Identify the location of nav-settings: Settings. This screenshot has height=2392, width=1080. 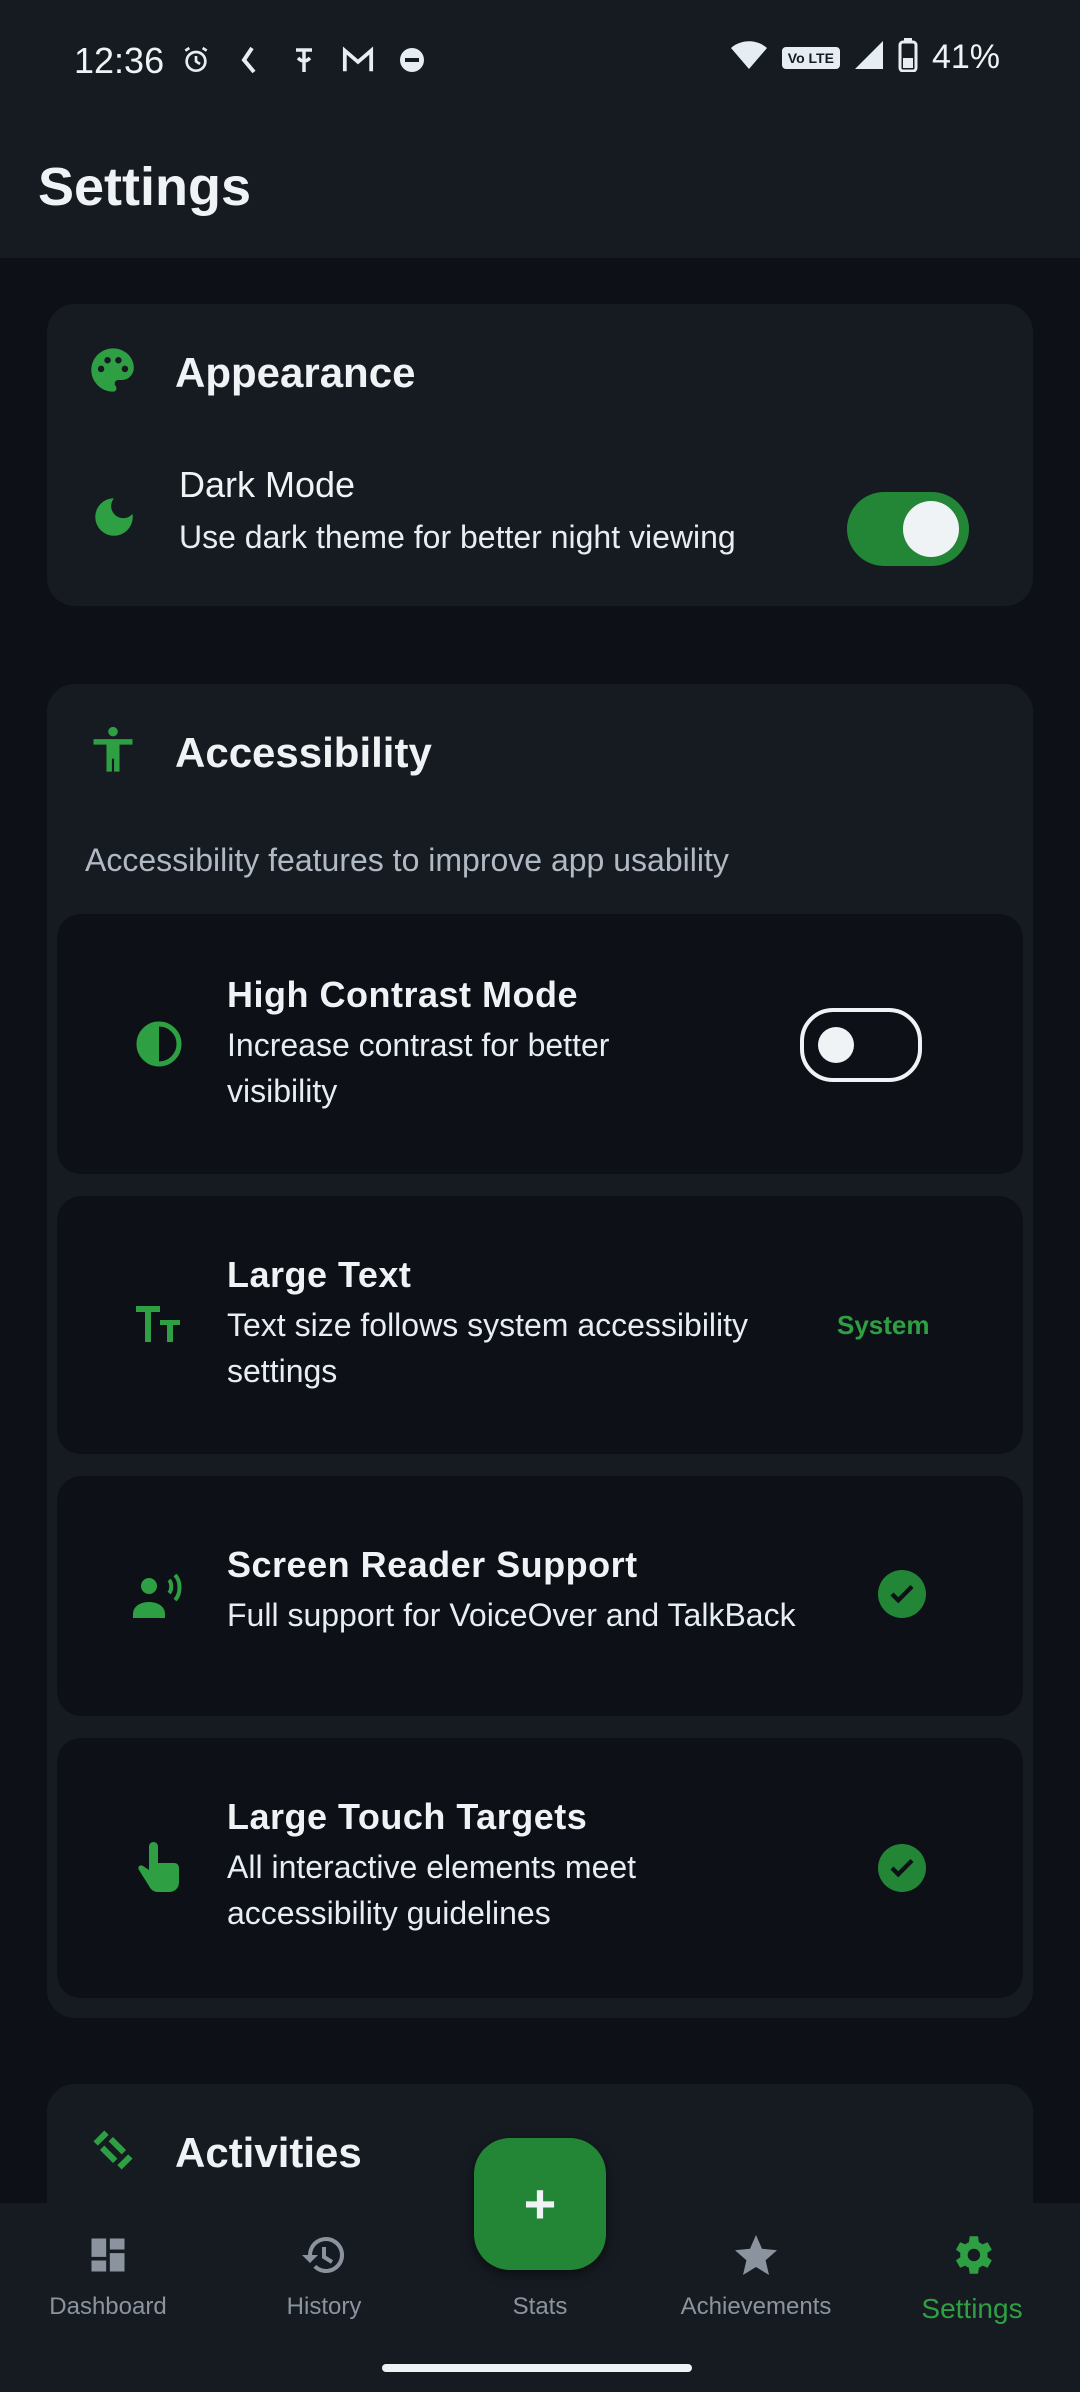
(972, 2276).